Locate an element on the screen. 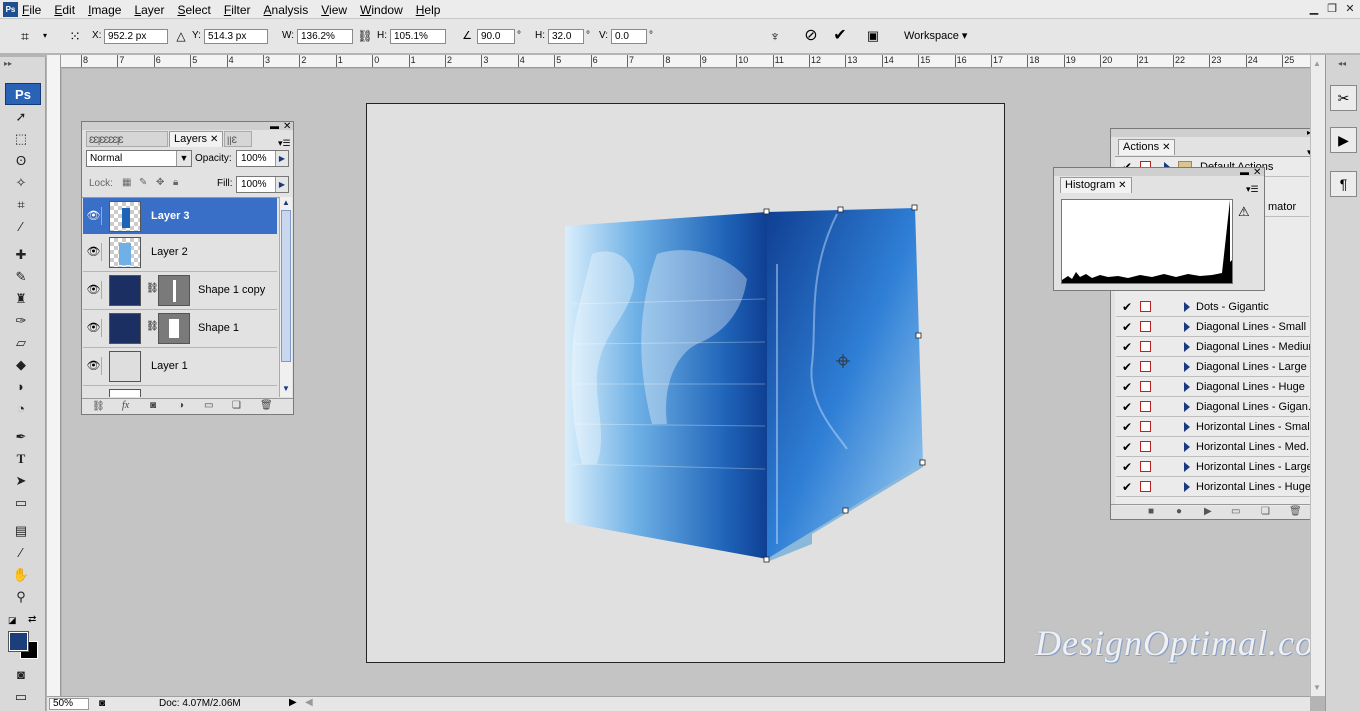 Image resolution: width=1360 pixels, height=711 pixels. layer-name: Shape 1 copy is located at coordinates (231, 290).